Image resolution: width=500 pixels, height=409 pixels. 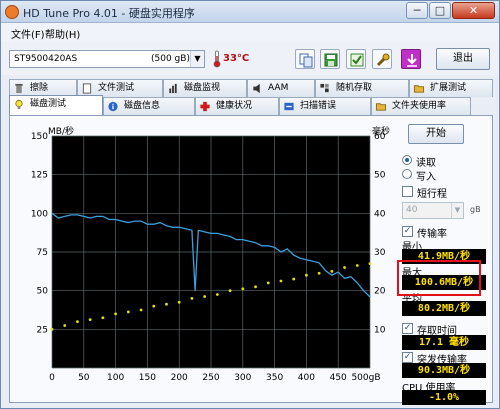 I want to click on bulb-icon, so click(x=19, y=104).